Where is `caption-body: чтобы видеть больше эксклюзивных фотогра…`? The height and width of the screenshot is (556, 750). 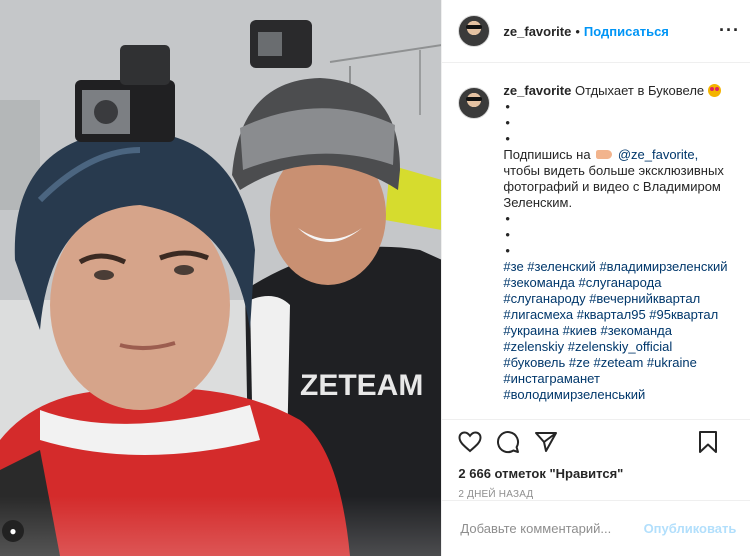
caption-body: чтобы видеть больше эксклюзивных фотогра… is located at coordinates (613, 186).